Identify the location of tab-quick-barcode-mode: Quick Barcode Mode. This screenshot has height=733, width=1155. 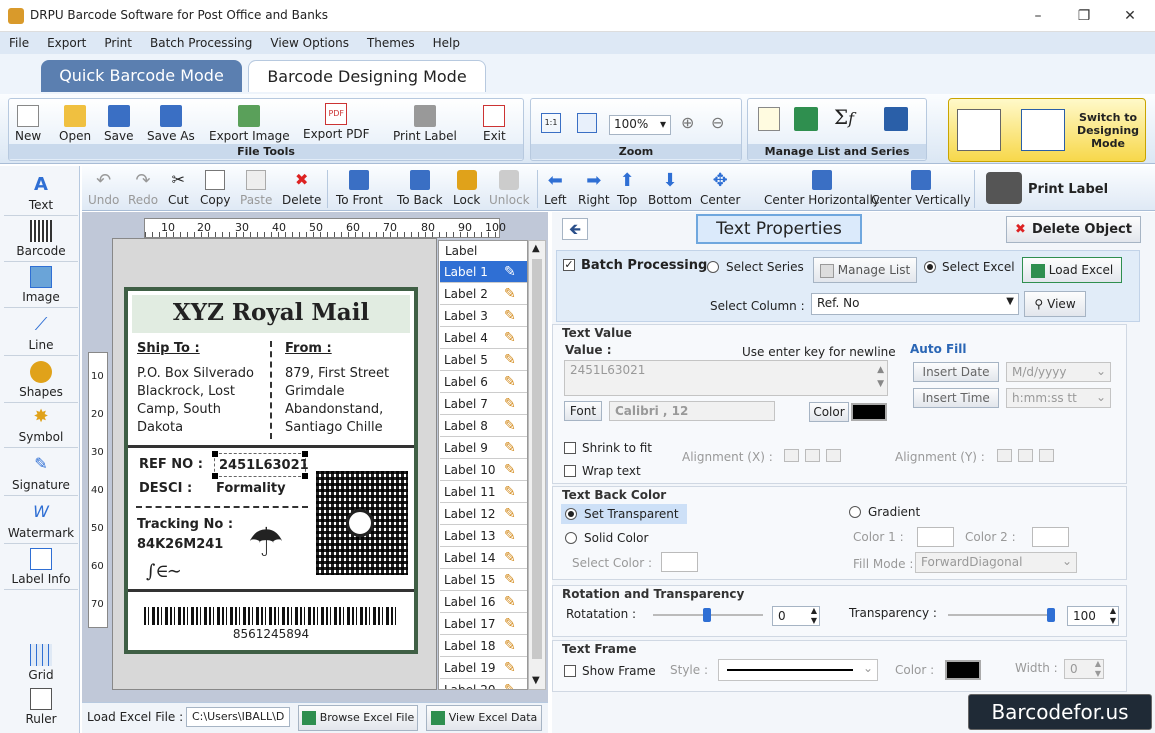
(141, 76).